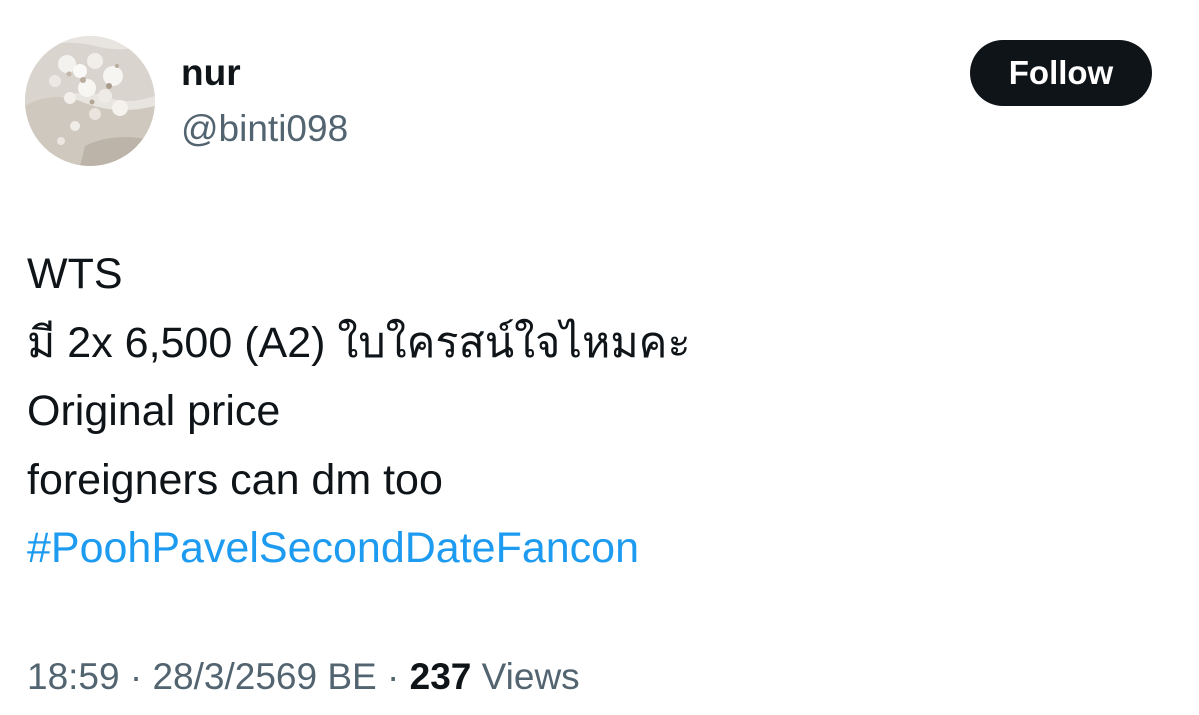 This screenshot has width=1199, height=715. Describe the element at coordinates (333, 548) in the screenshot. I see `hashtag-link: #PoohPavelSecondDateFancon` at that location.